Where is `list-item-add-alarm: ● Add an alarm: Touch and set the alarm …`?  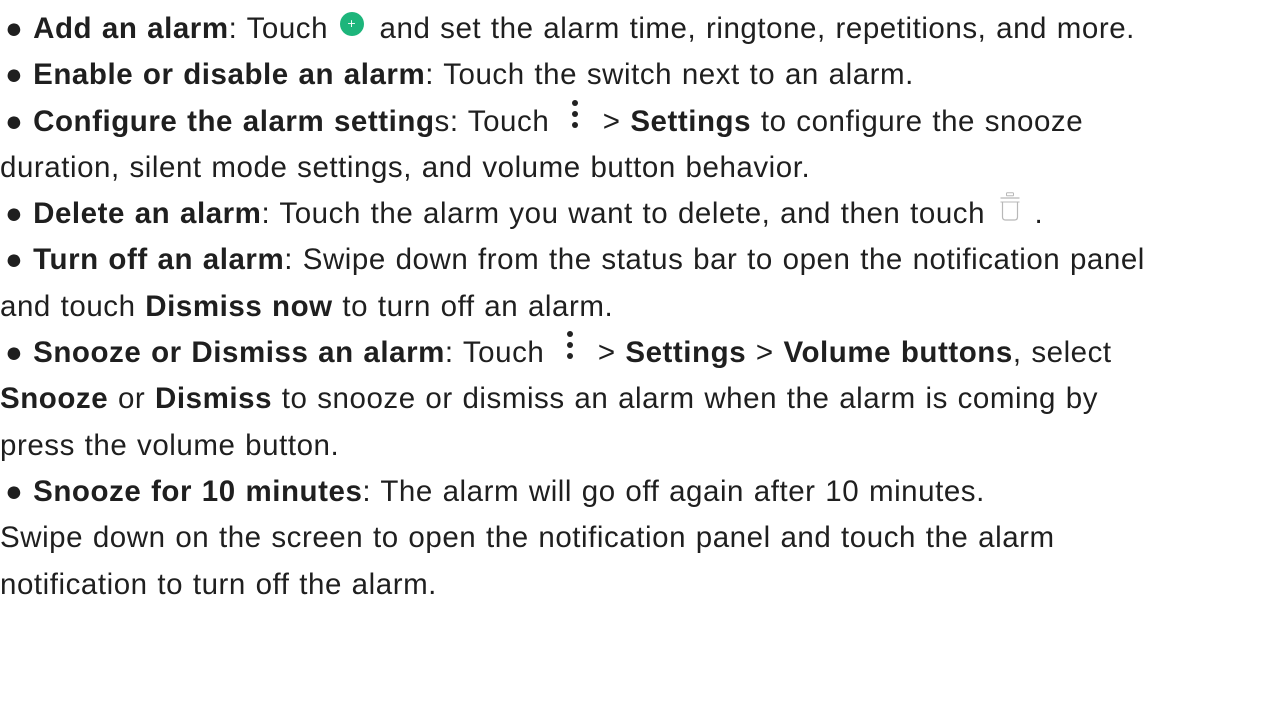 list-item-add-alarm: ● Add an alarm: Touch and set the alarm … is located at coordinates (643, 26).